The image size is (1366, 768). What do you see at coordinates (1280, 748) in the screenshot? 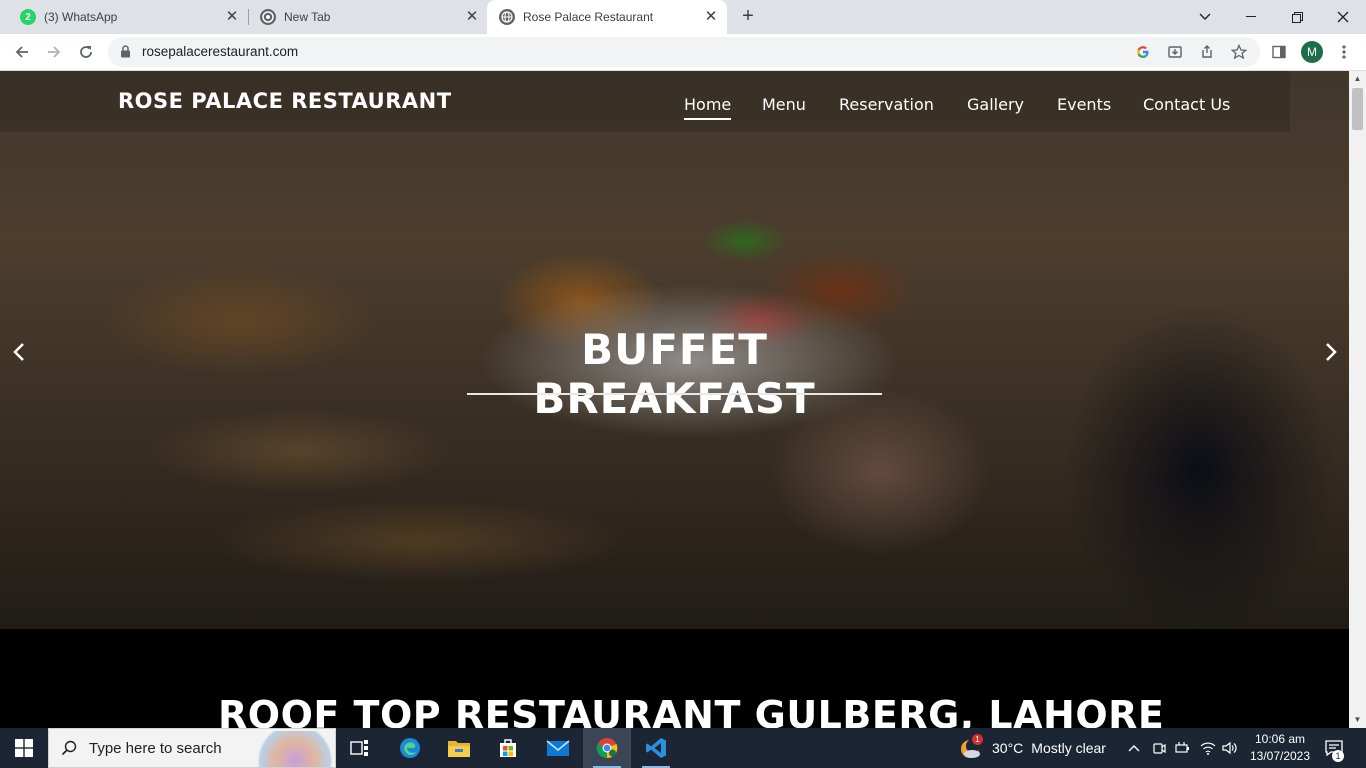
I see `system-clock: 10:06 am 13/07/2023` at bounding box center [1280, 748].